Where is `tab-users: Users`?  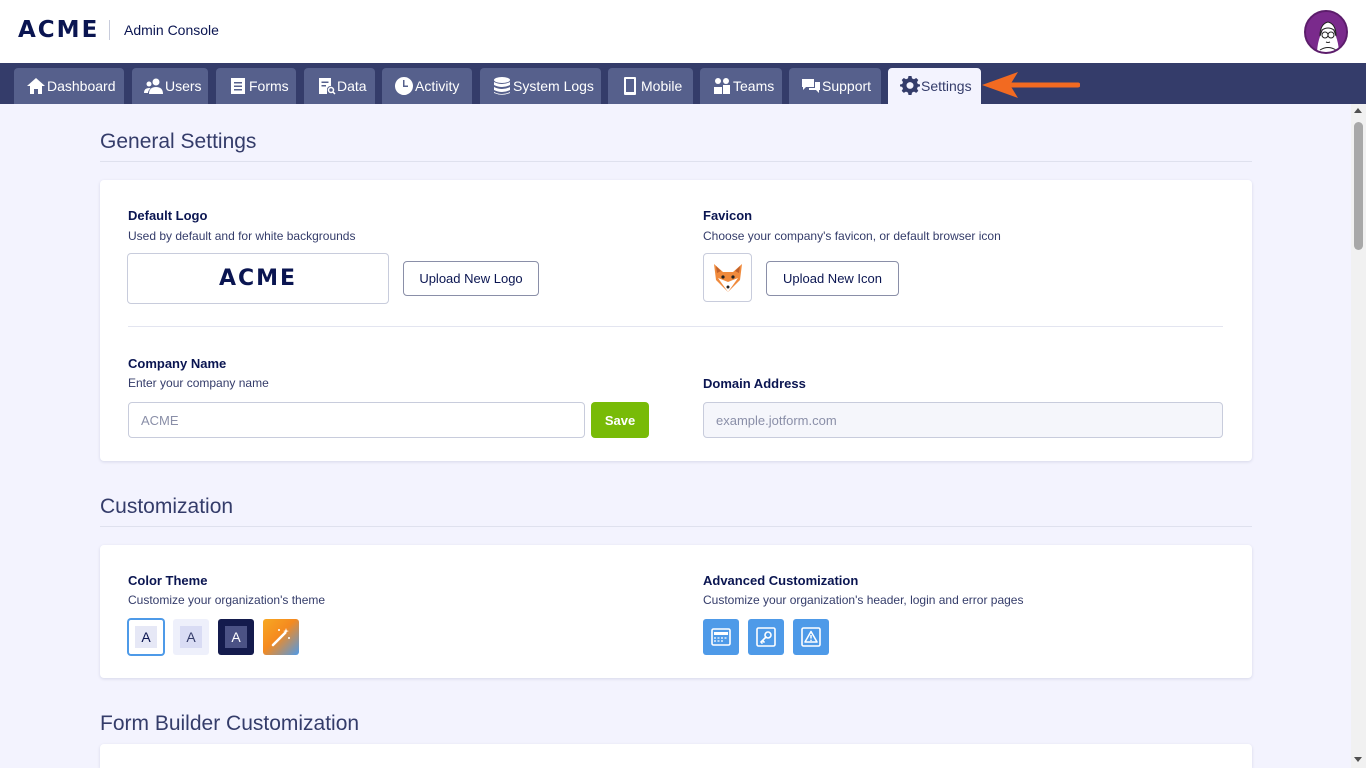 tab-users: Users is located at coordinates (170, 86).